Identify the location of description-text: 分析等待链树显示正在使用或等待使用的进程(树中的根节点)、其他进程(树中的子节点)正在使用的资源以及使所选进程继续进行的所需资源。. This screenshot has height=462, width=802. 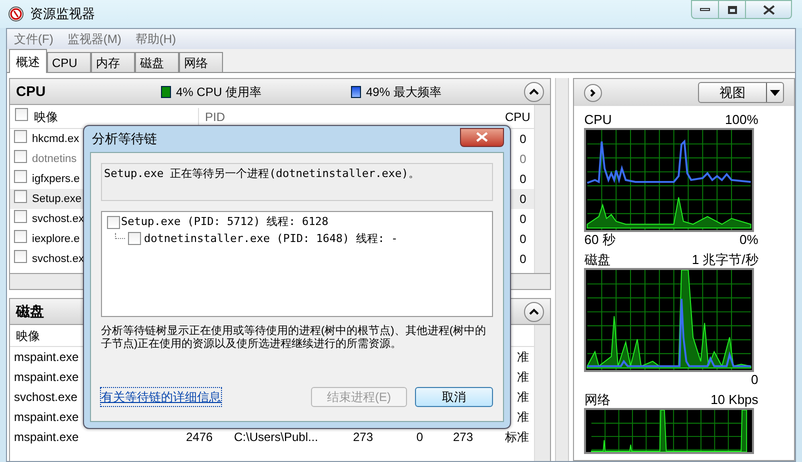
(294, 338).